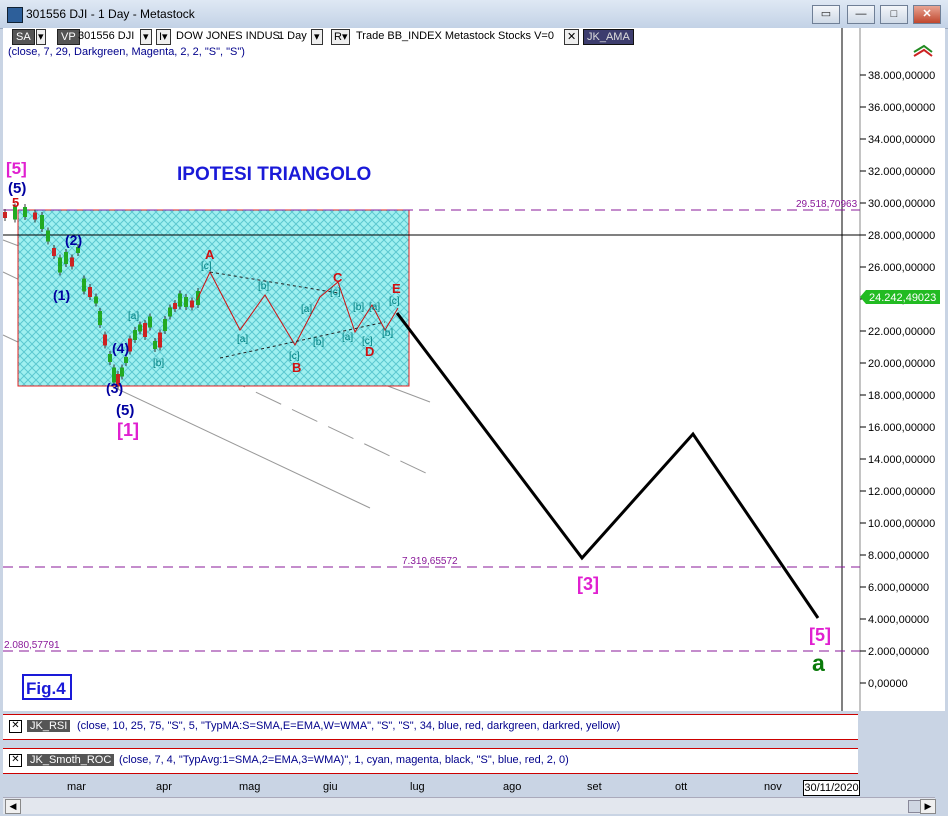 The image size is (948, 816). What do you see at coordinates (49, 726) in the screenshot?
I see `rsi-indicator-name: JK_RSI` at bounding box center [49, 726].